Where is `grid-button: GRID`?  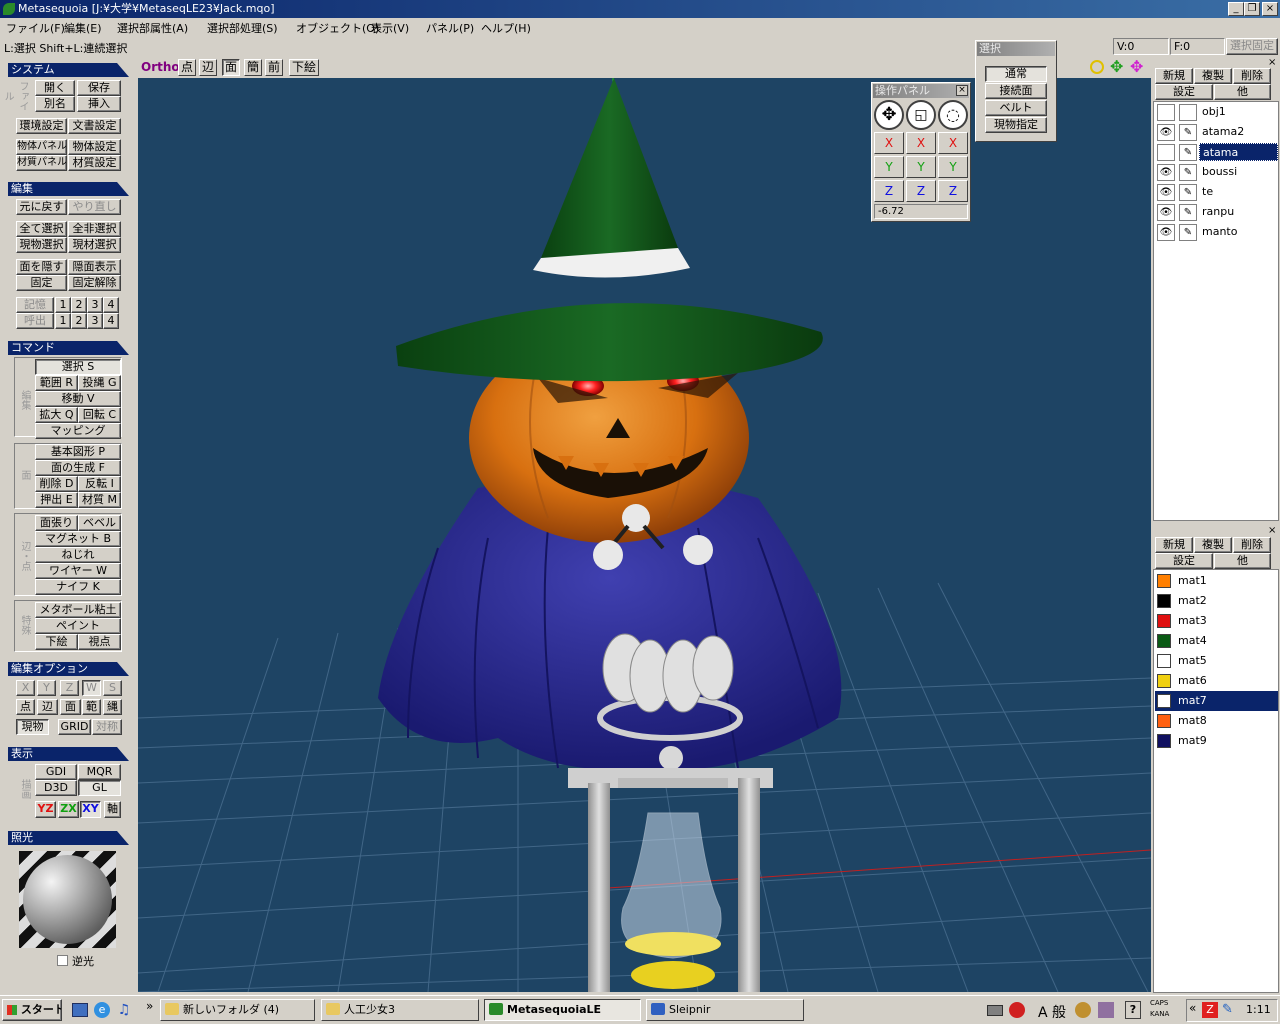 grid-button: GRID is located at coordinates (74, 727).